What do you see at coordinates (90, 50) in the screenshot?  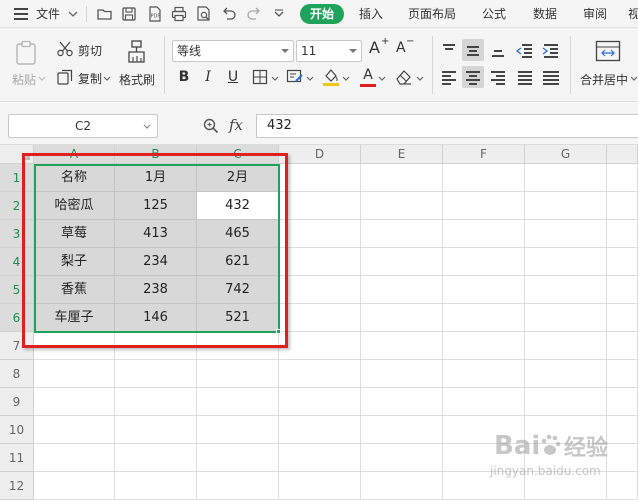 I see `cut-button: 剪切` at bounding box center [90, 50].